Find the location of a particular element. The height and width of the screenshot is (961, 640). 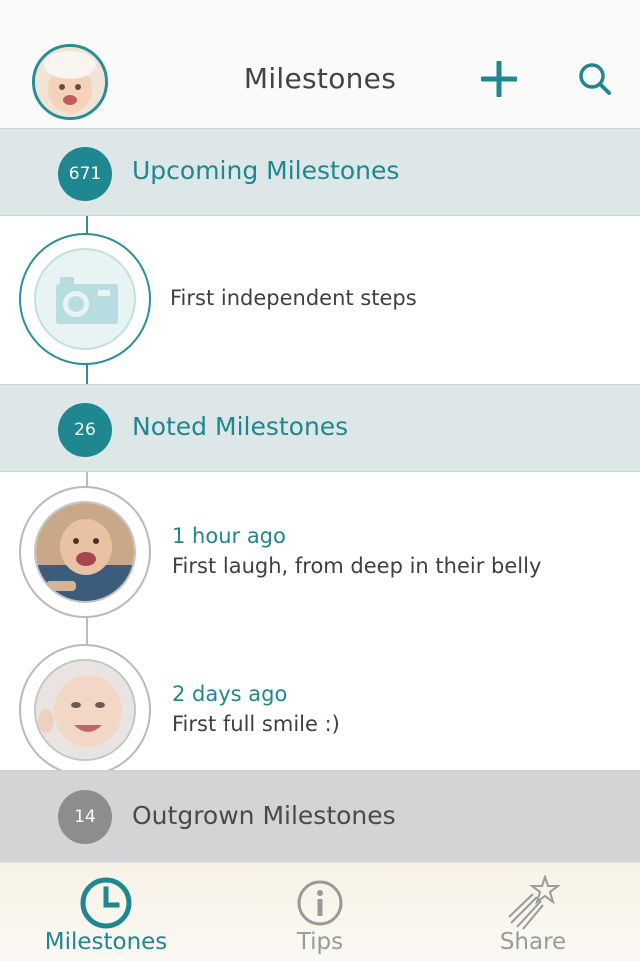

milestone-time: 2 days ago is located at coordinates (230, 694).